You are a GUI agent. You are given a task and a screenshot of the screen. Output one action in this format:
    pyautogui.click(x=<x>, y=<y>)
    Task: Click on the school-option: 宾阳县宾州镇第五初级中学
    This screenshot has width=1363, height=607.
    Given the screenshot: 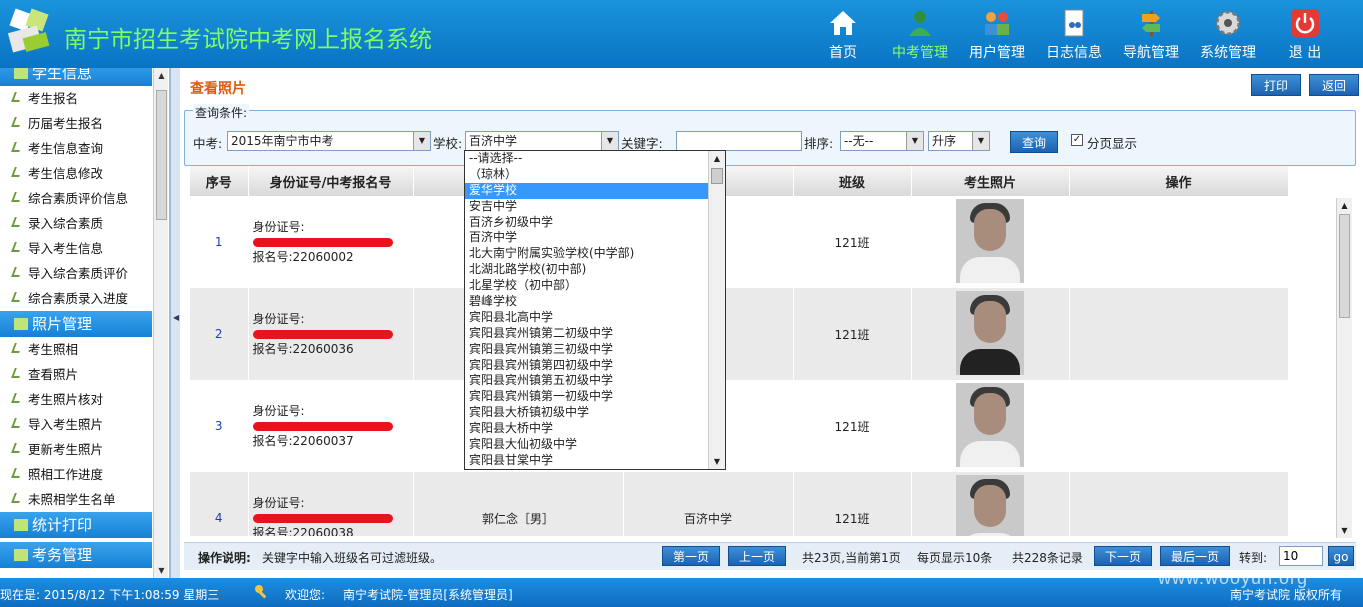 What is the action you would take?
    pyautogui.click(x=586, y=381)
    